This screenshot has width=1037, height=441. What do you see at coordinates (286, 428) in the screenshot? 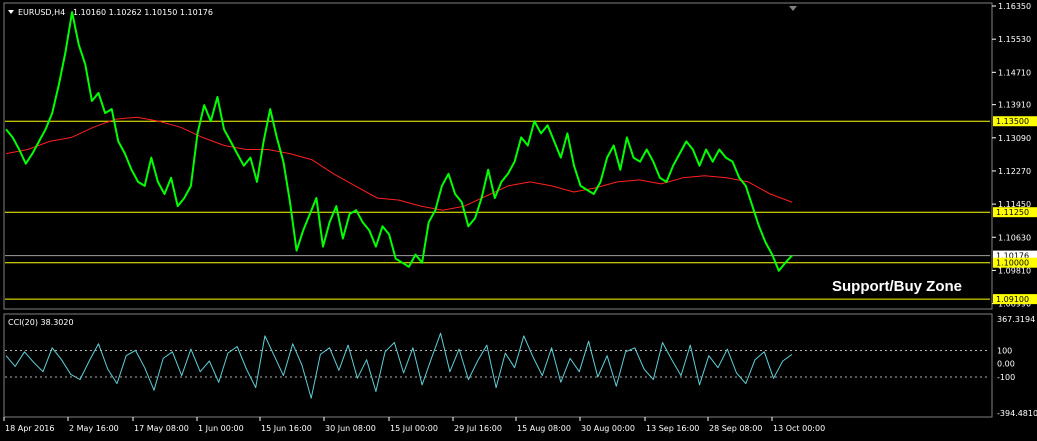
I see `x-tick-label: 15 Jun 16:00` at bounding box center [286, 428].